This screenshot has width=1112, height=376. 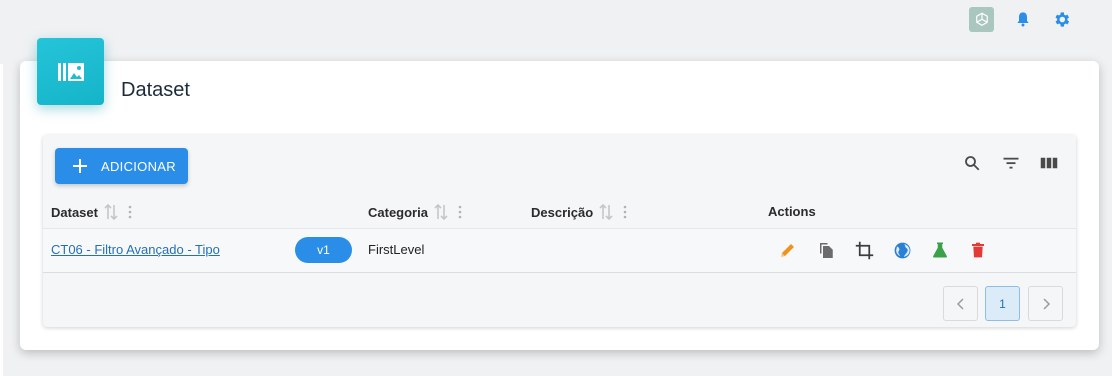 What do you see at coordinates (902, 250) in the screenshot?
I see `globe-icon` at bounding box center [902, 250].